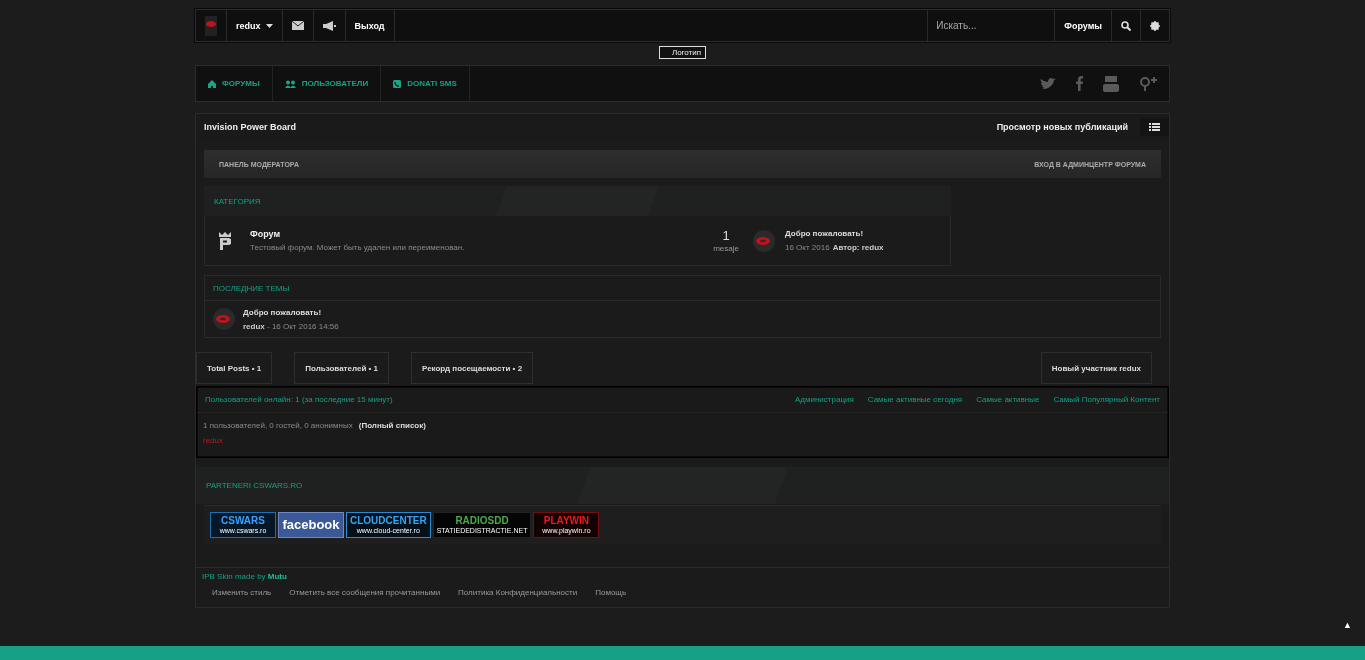  What do you see at coordinates (245, 576) in the screenshot?
I see `skin-credit: IPB Skin made by Mutu` at bounding box center [245, 576].